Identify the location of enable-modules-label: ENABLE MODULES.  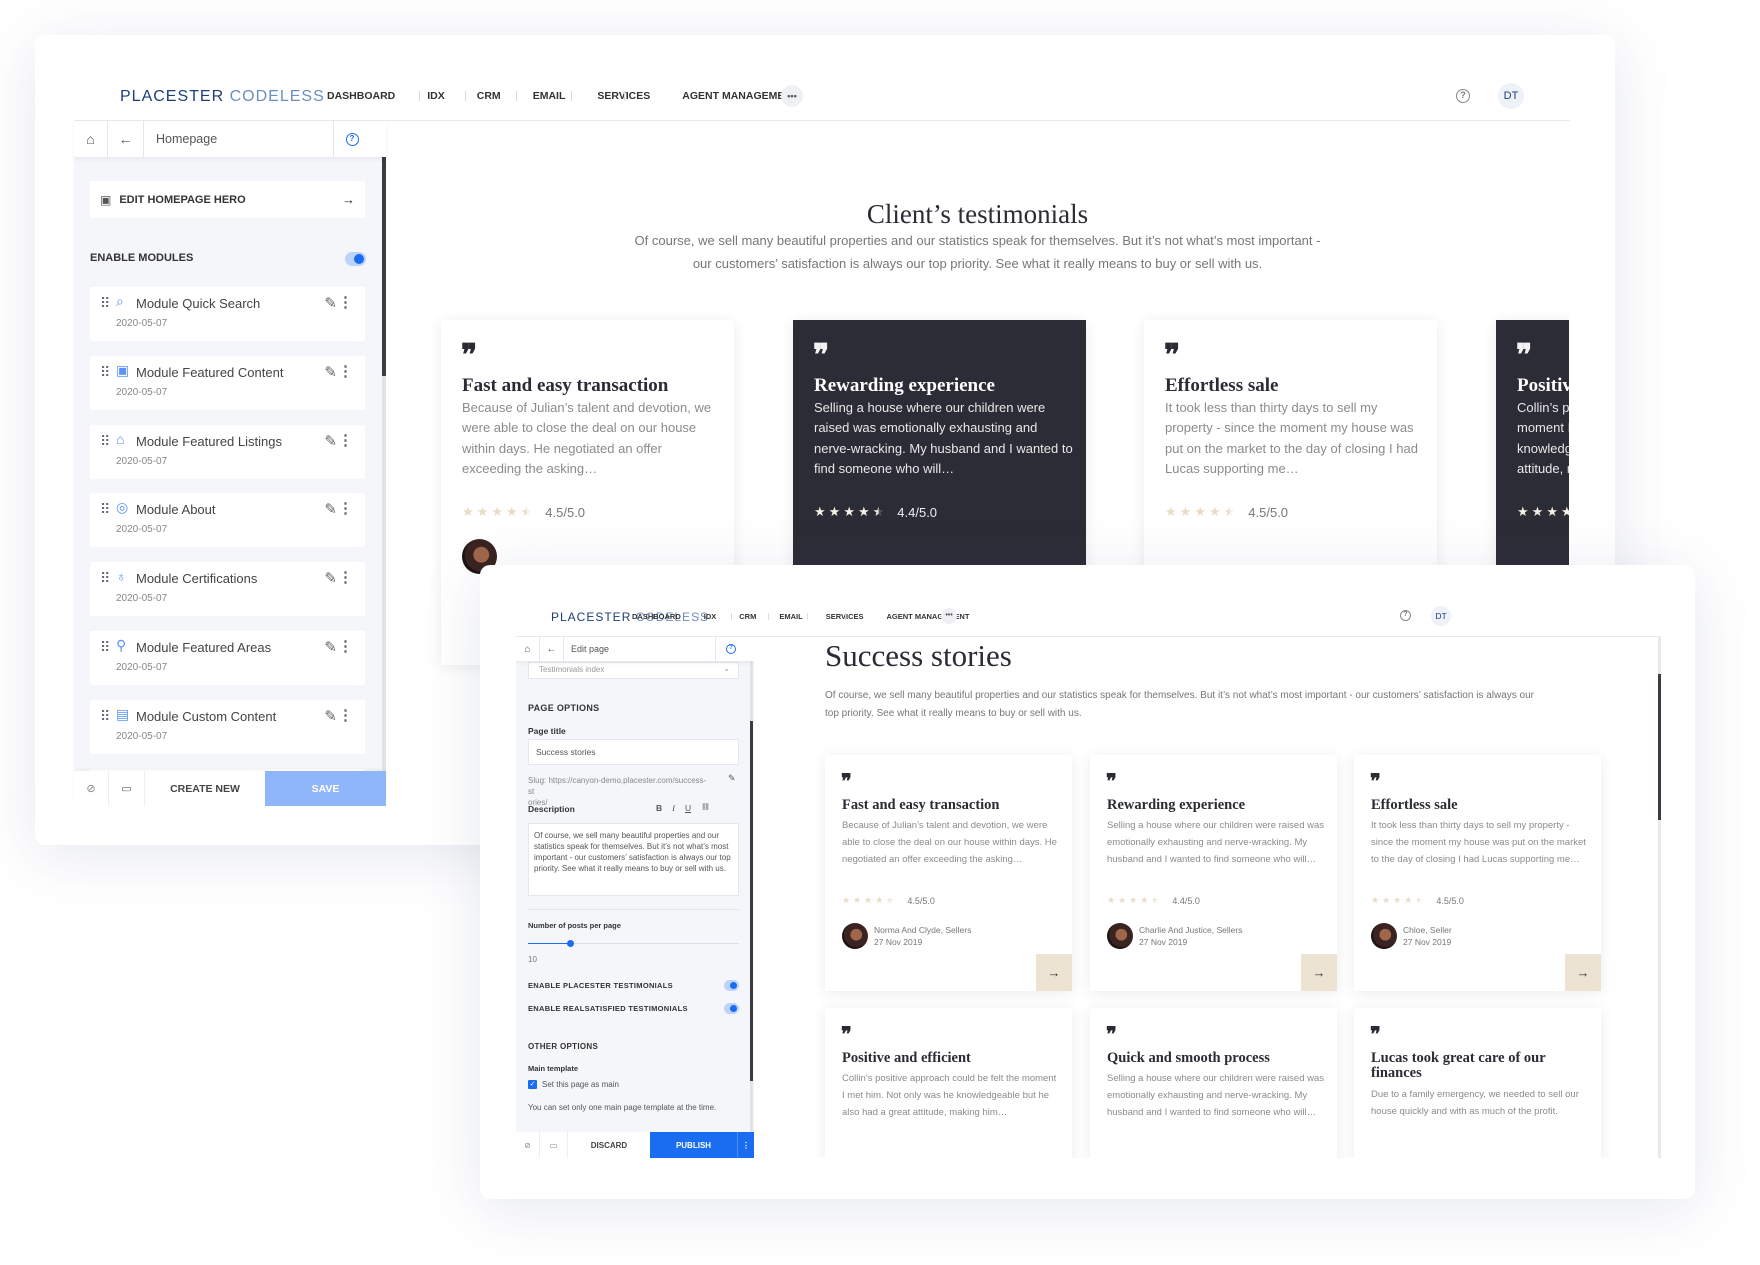
(142, 258).